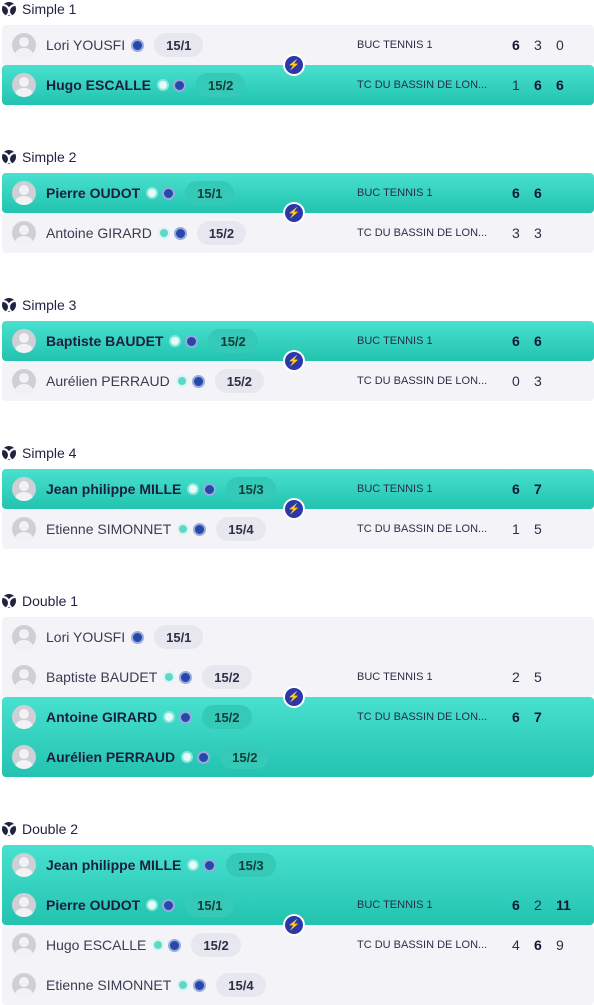 The image size is (594, 1005). What do you see at coordinates (40, 829) in the screenshot?
I see `match-title: Double 2` at bounding box center [40, 829].